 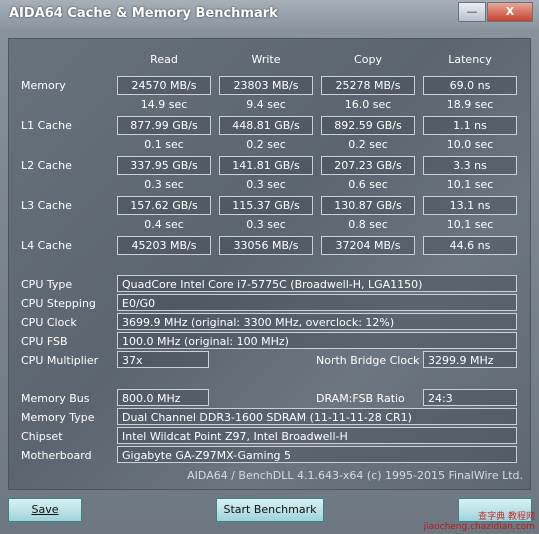 I want to click on memory-read-time: 14.9 sec, so click(x=164, y=104).